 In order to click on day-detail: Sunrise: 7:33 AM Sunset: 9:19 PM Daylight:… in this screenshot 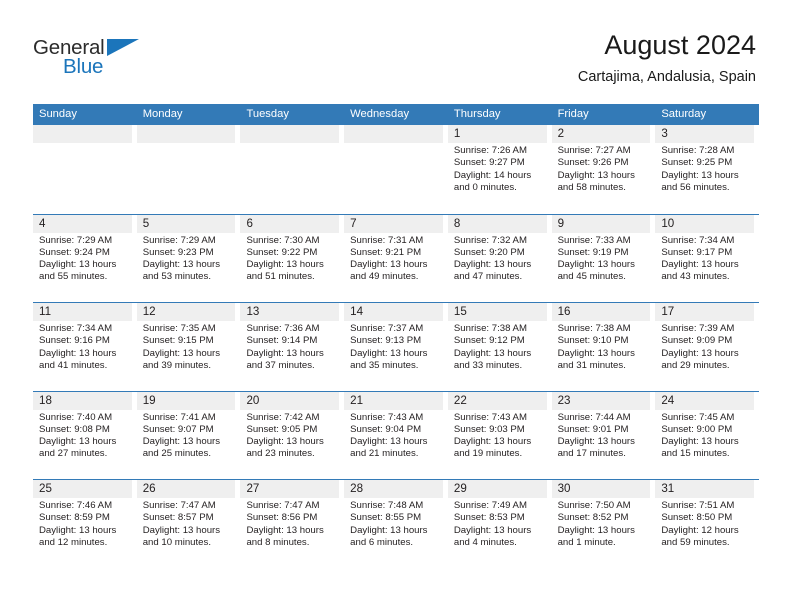, I will do `click(601, 258)`.